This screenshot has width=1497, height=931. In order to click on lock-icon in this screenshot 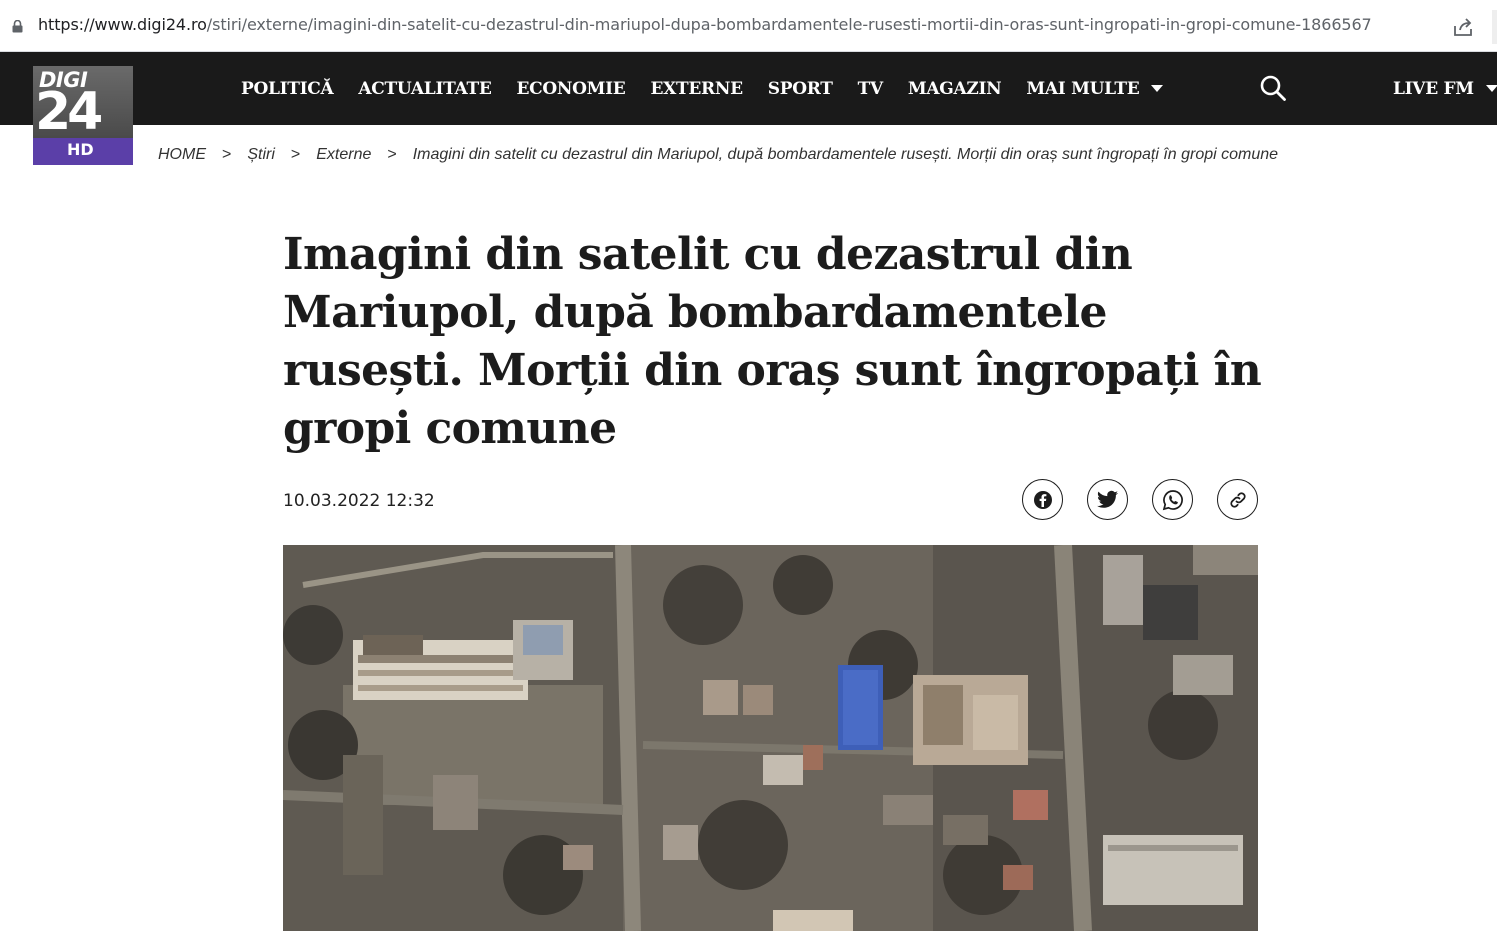, I will do `click(17, 26)`.